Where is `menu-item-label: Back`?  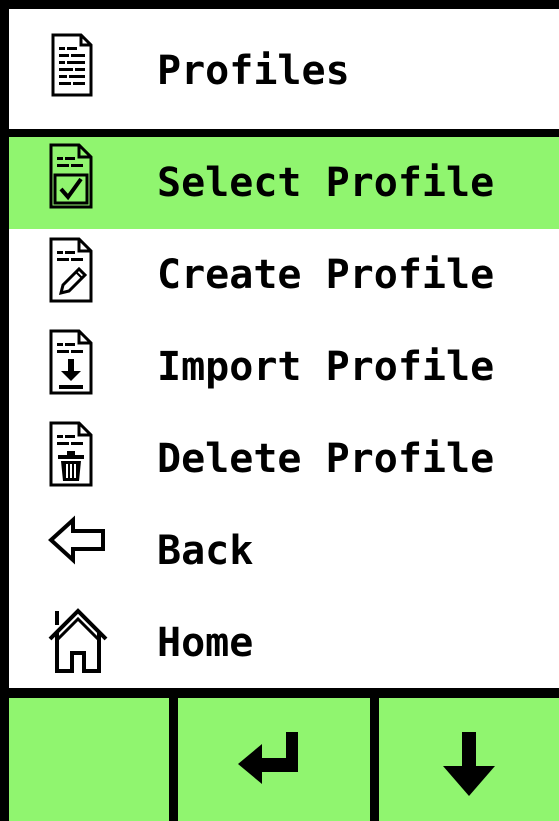
menu-item-label: Back is located at coordinates (205, 551).